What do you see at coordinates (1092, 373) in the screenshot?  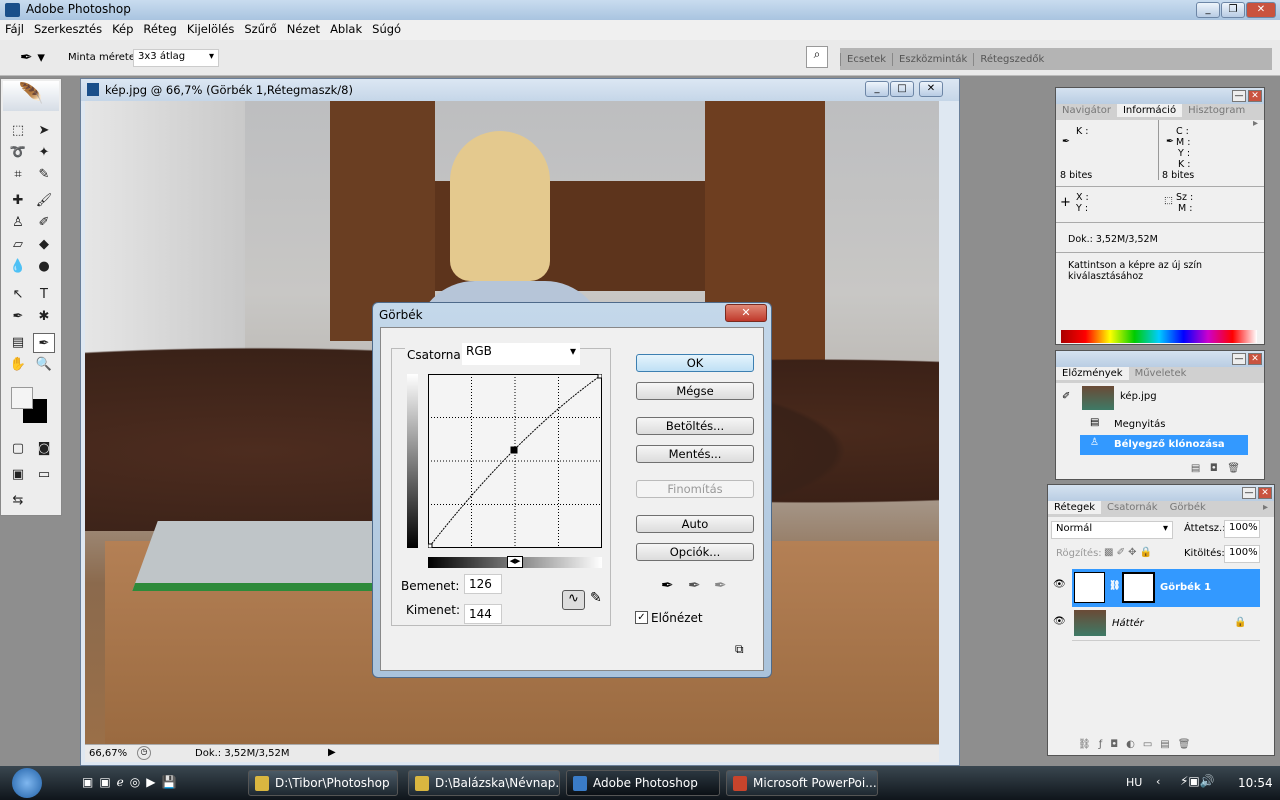 I see `tab-history: Előzmények` at bounding box center [1092, 373].